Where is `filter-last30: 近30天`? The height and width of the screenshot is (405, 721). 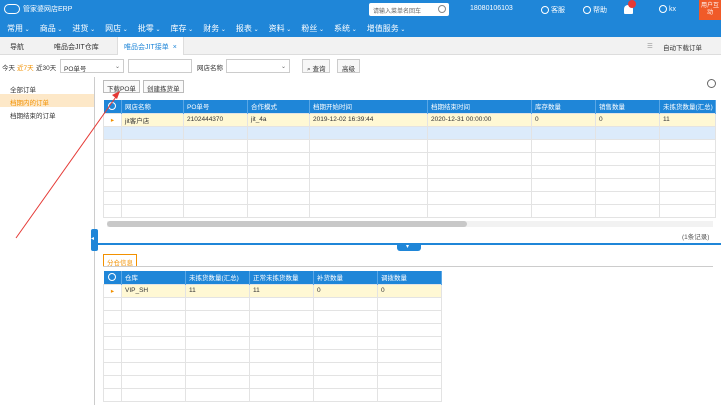 filter-last30: 近30天 is located at coordinates (46, 67).